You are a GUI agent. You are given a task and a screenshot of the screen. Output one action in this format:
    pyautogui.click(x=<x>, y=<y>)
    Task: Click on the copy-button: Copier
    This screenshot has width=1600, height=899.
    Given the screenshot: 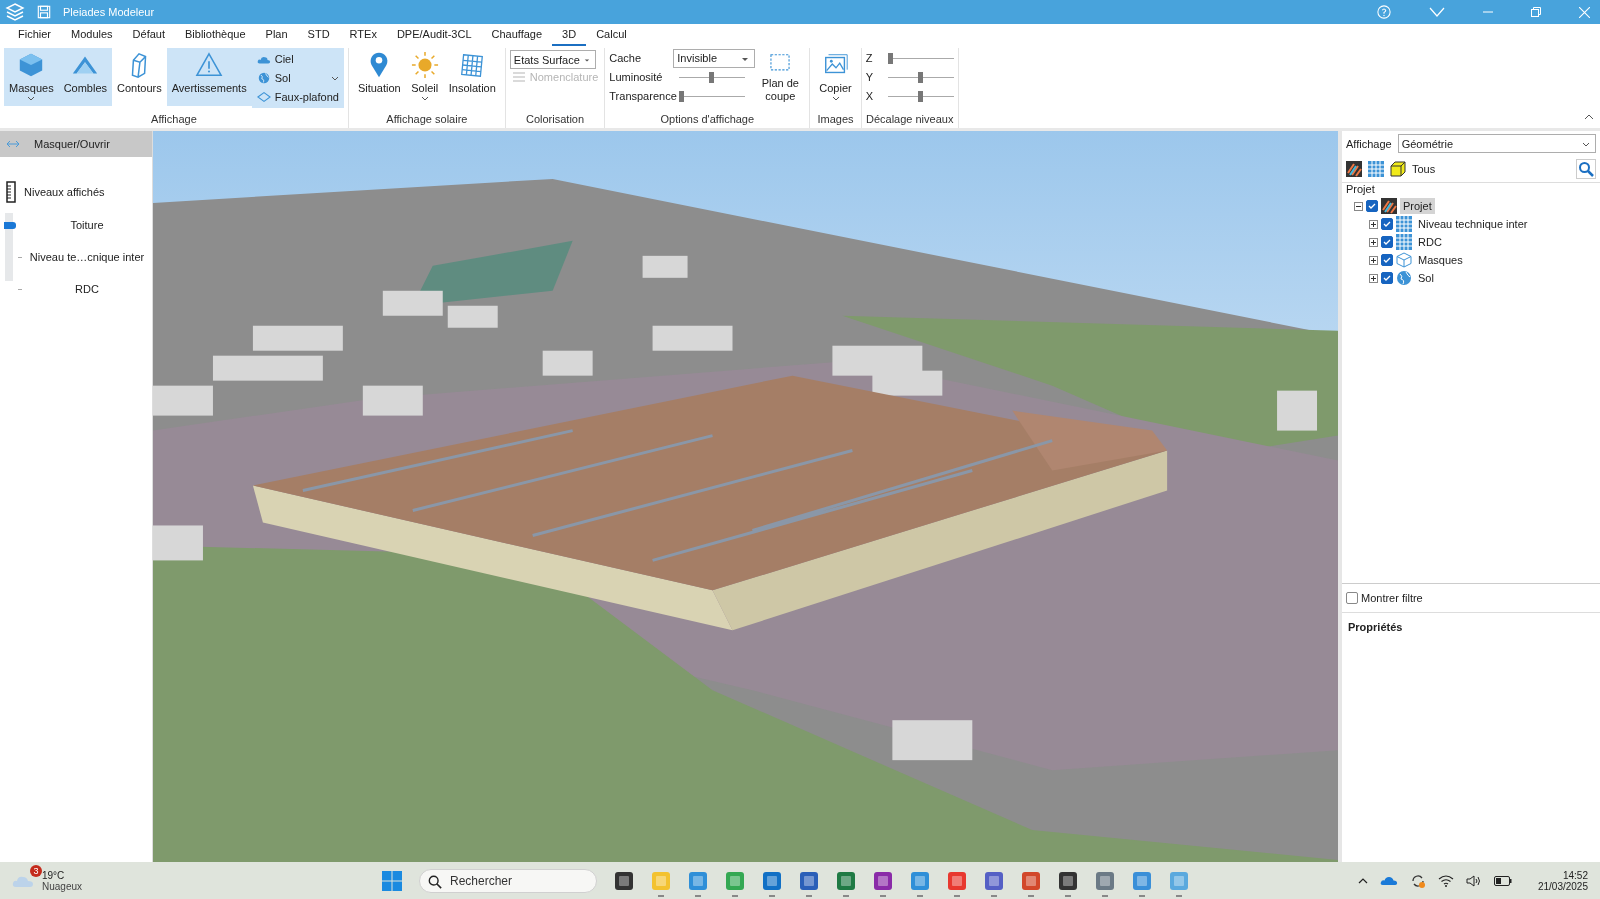 What is the action you would take?
    pyautogui.click(x=835, y=77)
    